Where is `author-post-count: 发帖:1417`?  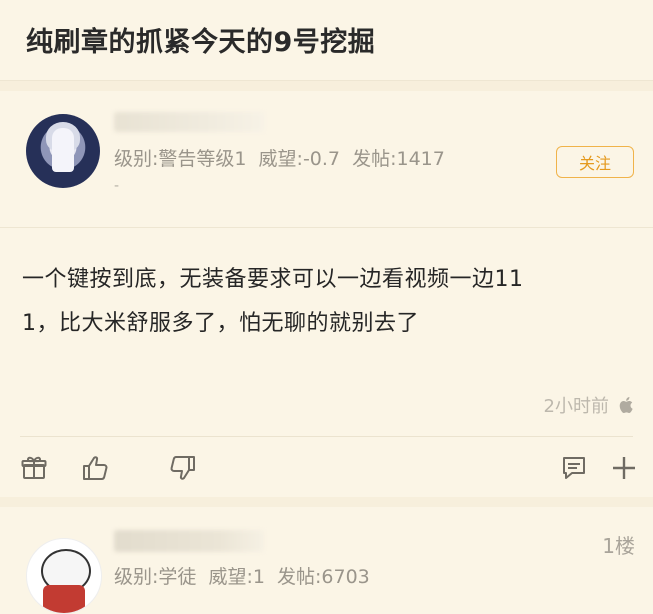 author-post-count: 发帖:1417 is located at coordinates (398, 159).